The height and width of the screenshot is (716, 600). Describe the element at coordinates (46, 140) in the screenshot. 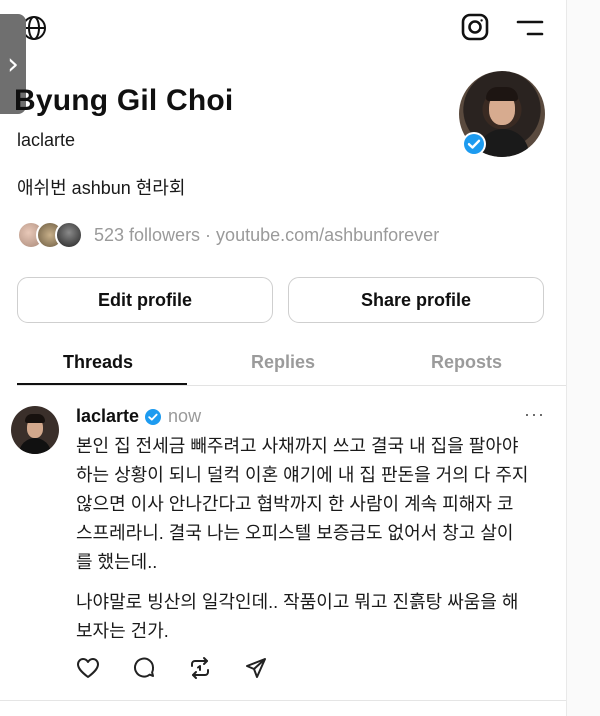

I see `profile-handle: laclarte` at that location.